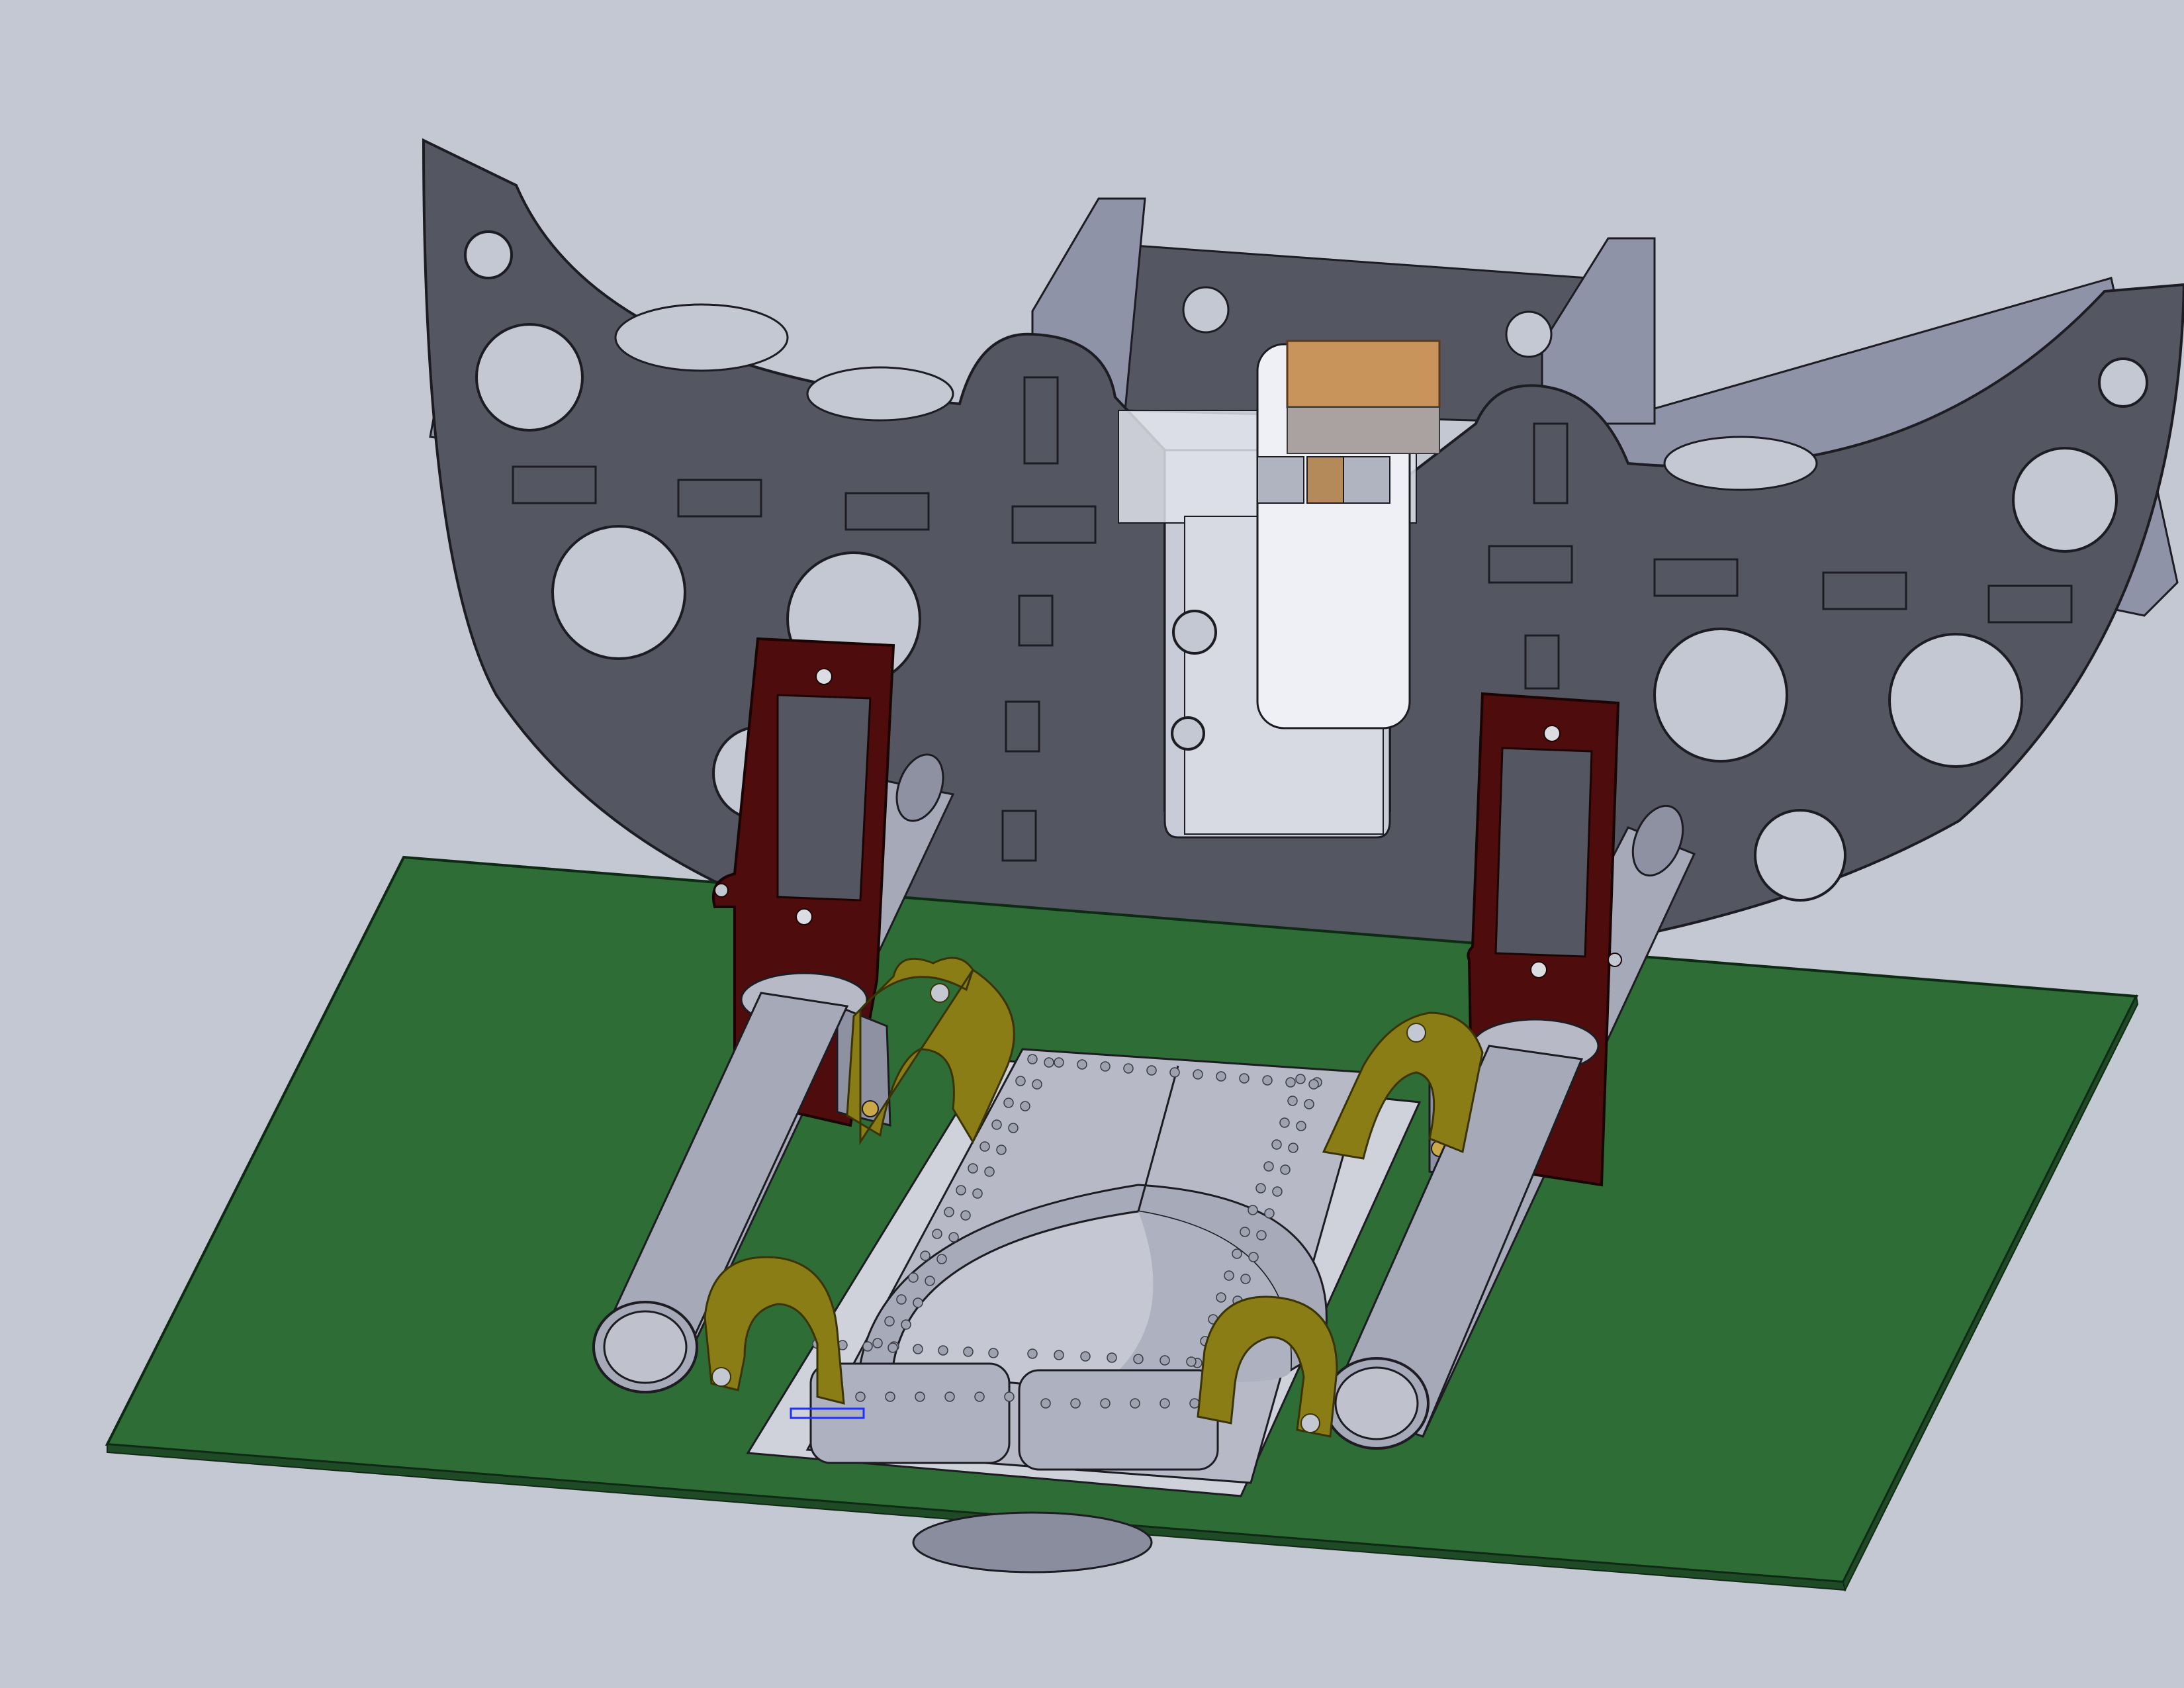 This screenshot has width=2184, height=1688. I want to click on connector, so click(1363, 374).